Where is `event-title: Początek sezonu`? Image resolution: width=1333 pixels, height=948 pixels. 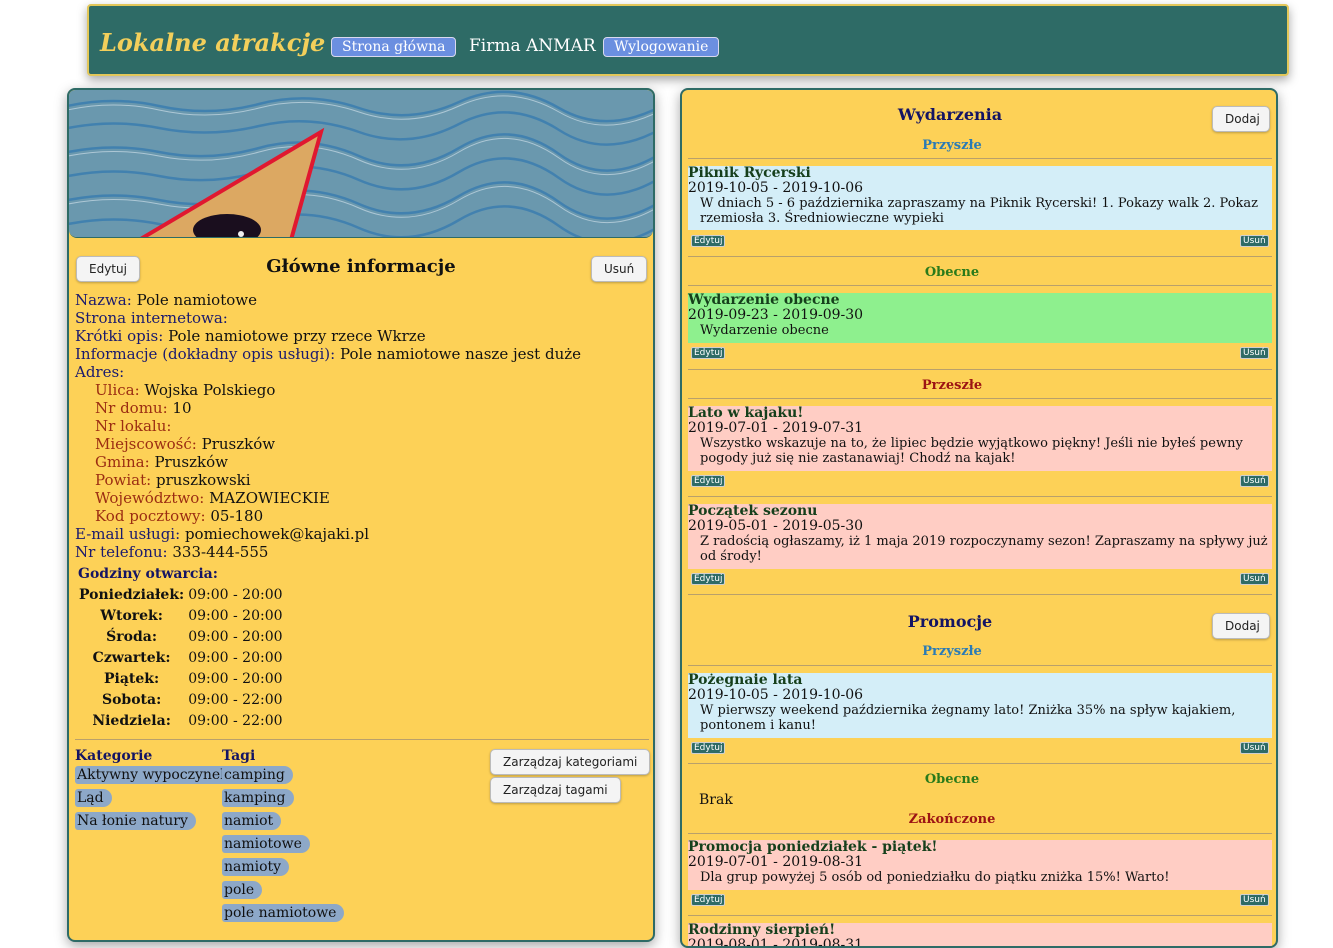
event-title: Początek sezonu is located at coordinates (753, 511).